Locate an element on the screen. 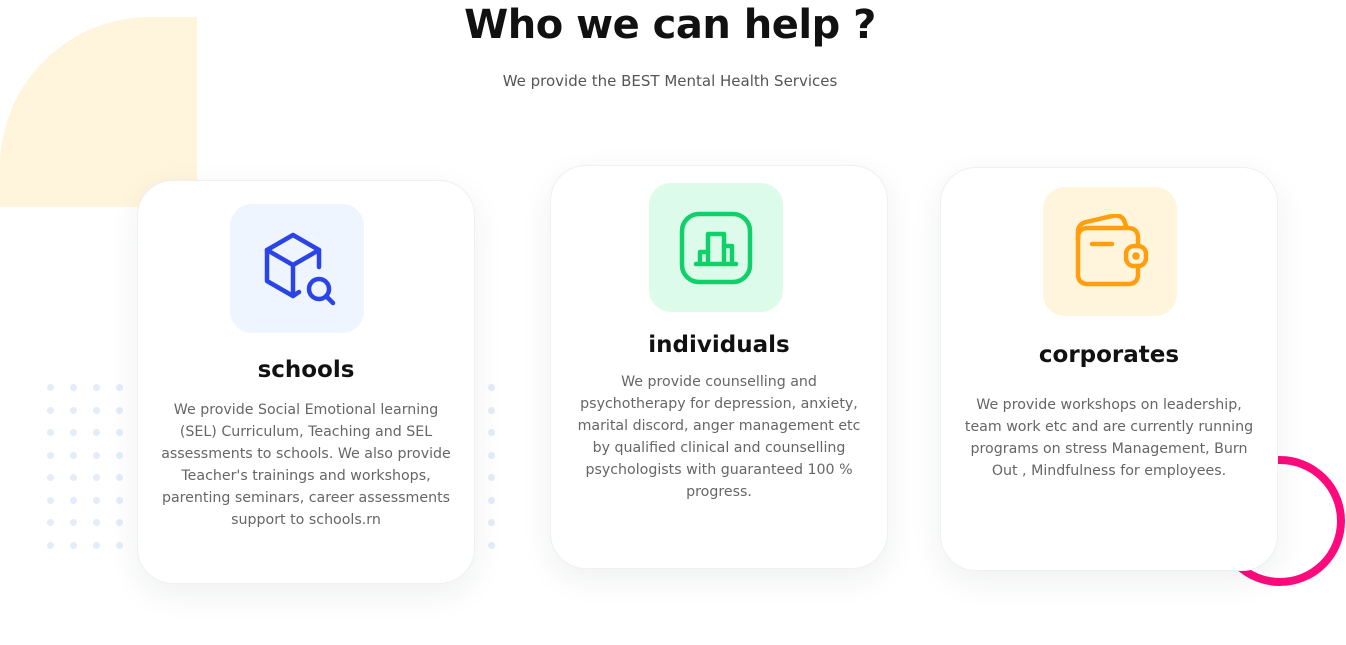  card-title: schools is located at coordinates (306, 370).